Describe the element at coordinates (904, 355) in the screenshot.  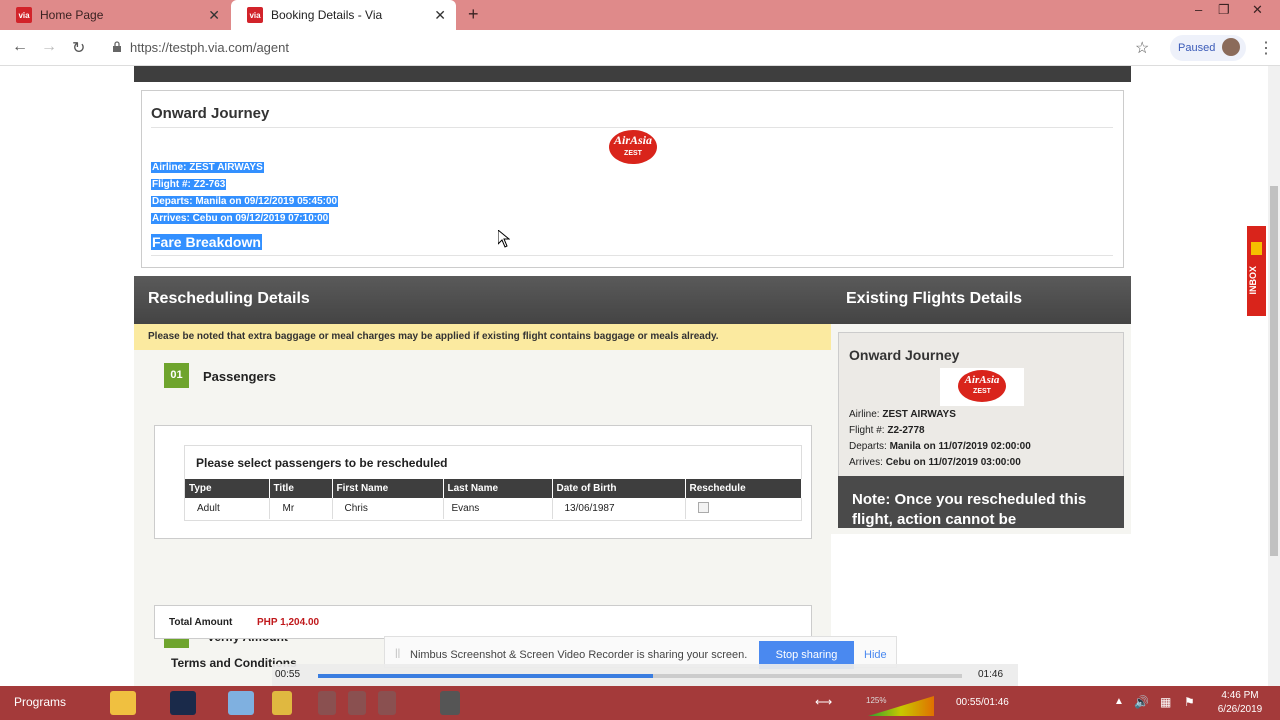
I see `existing-journey-title: Onward Journey` at that location.